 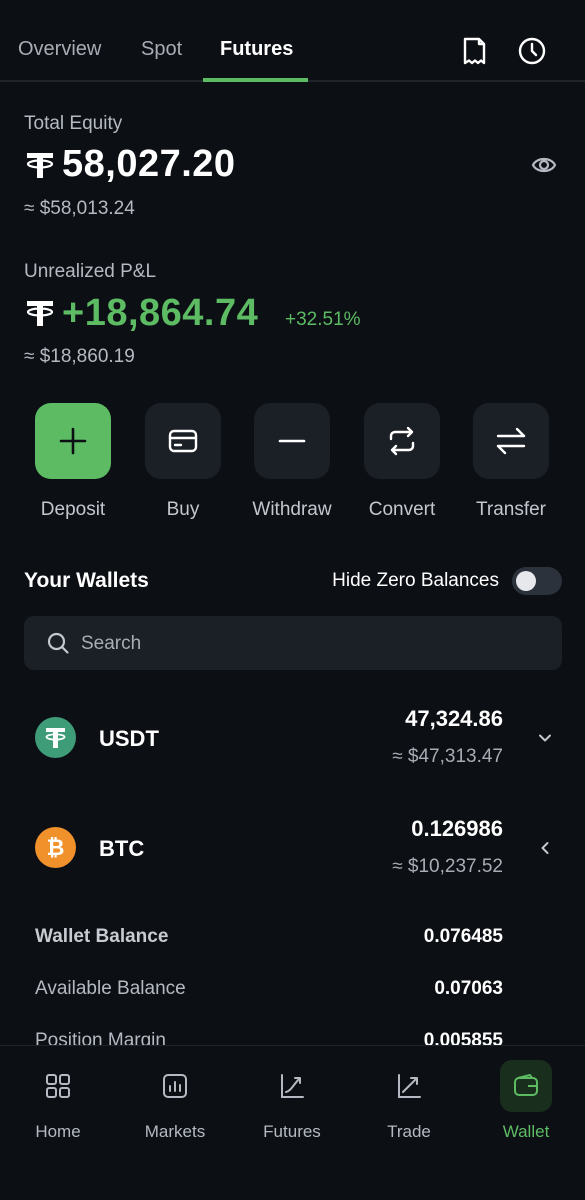 I want to click on available-balance-value: 0.07063, so click(x=468, y=988).